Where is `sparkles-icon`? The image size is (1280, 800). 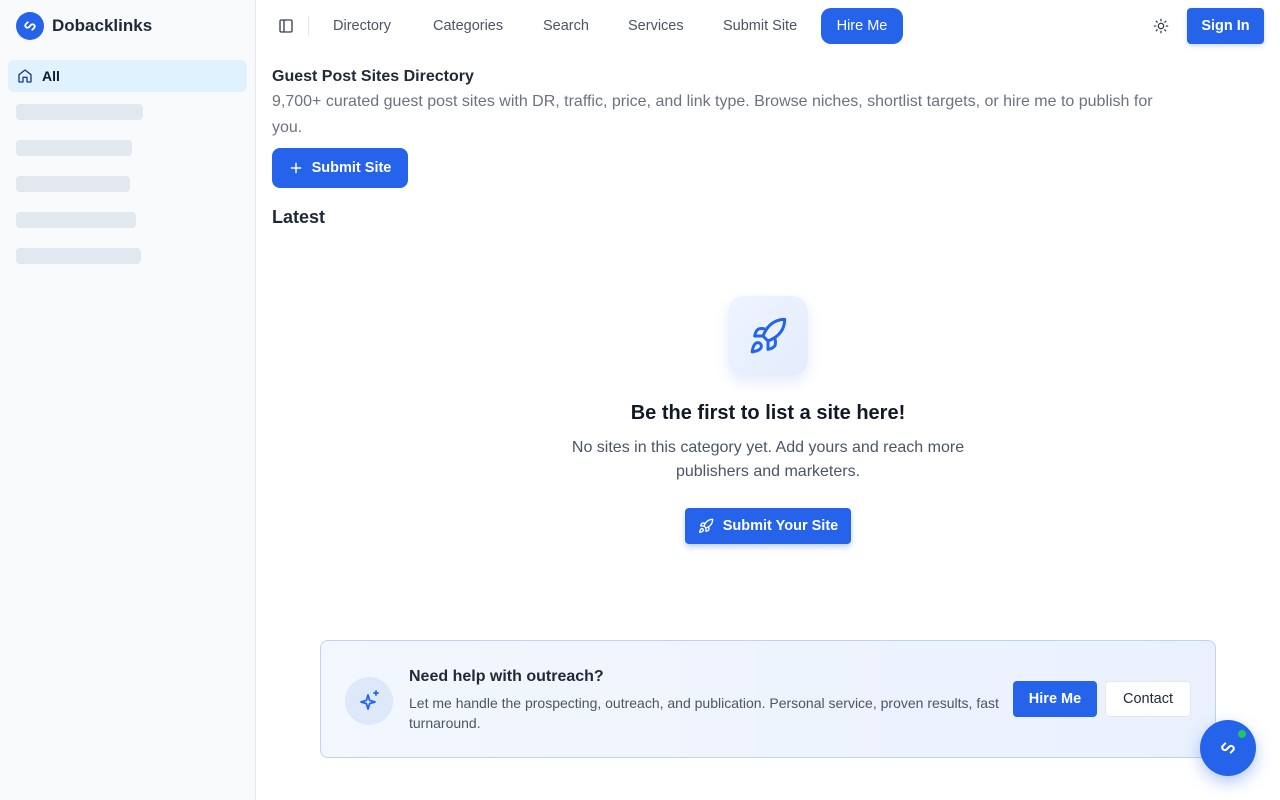
sparkles-icon is located at coordinates (369, 701).